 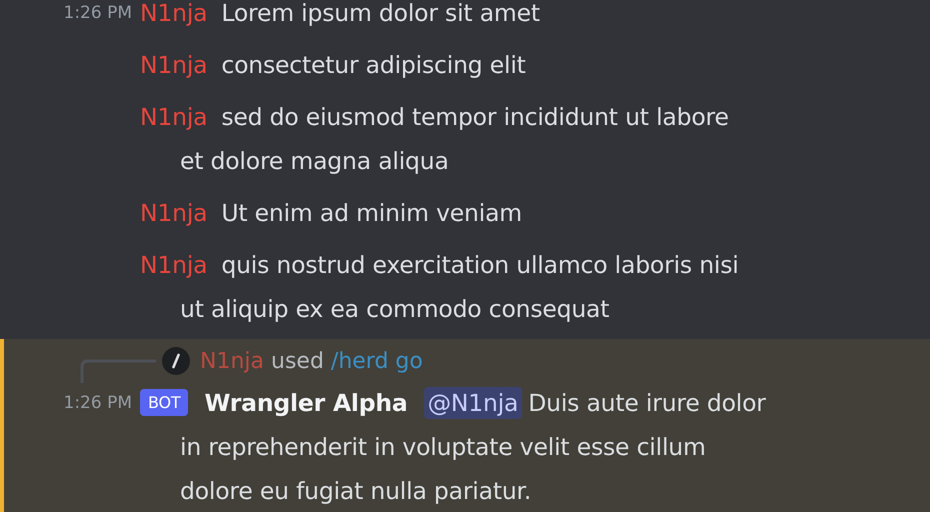 What do you see at coordinates (371, 213) in the screenshot?
I see `message-text: Ut enim ad minim veniam` at bounding box center [371, 213].